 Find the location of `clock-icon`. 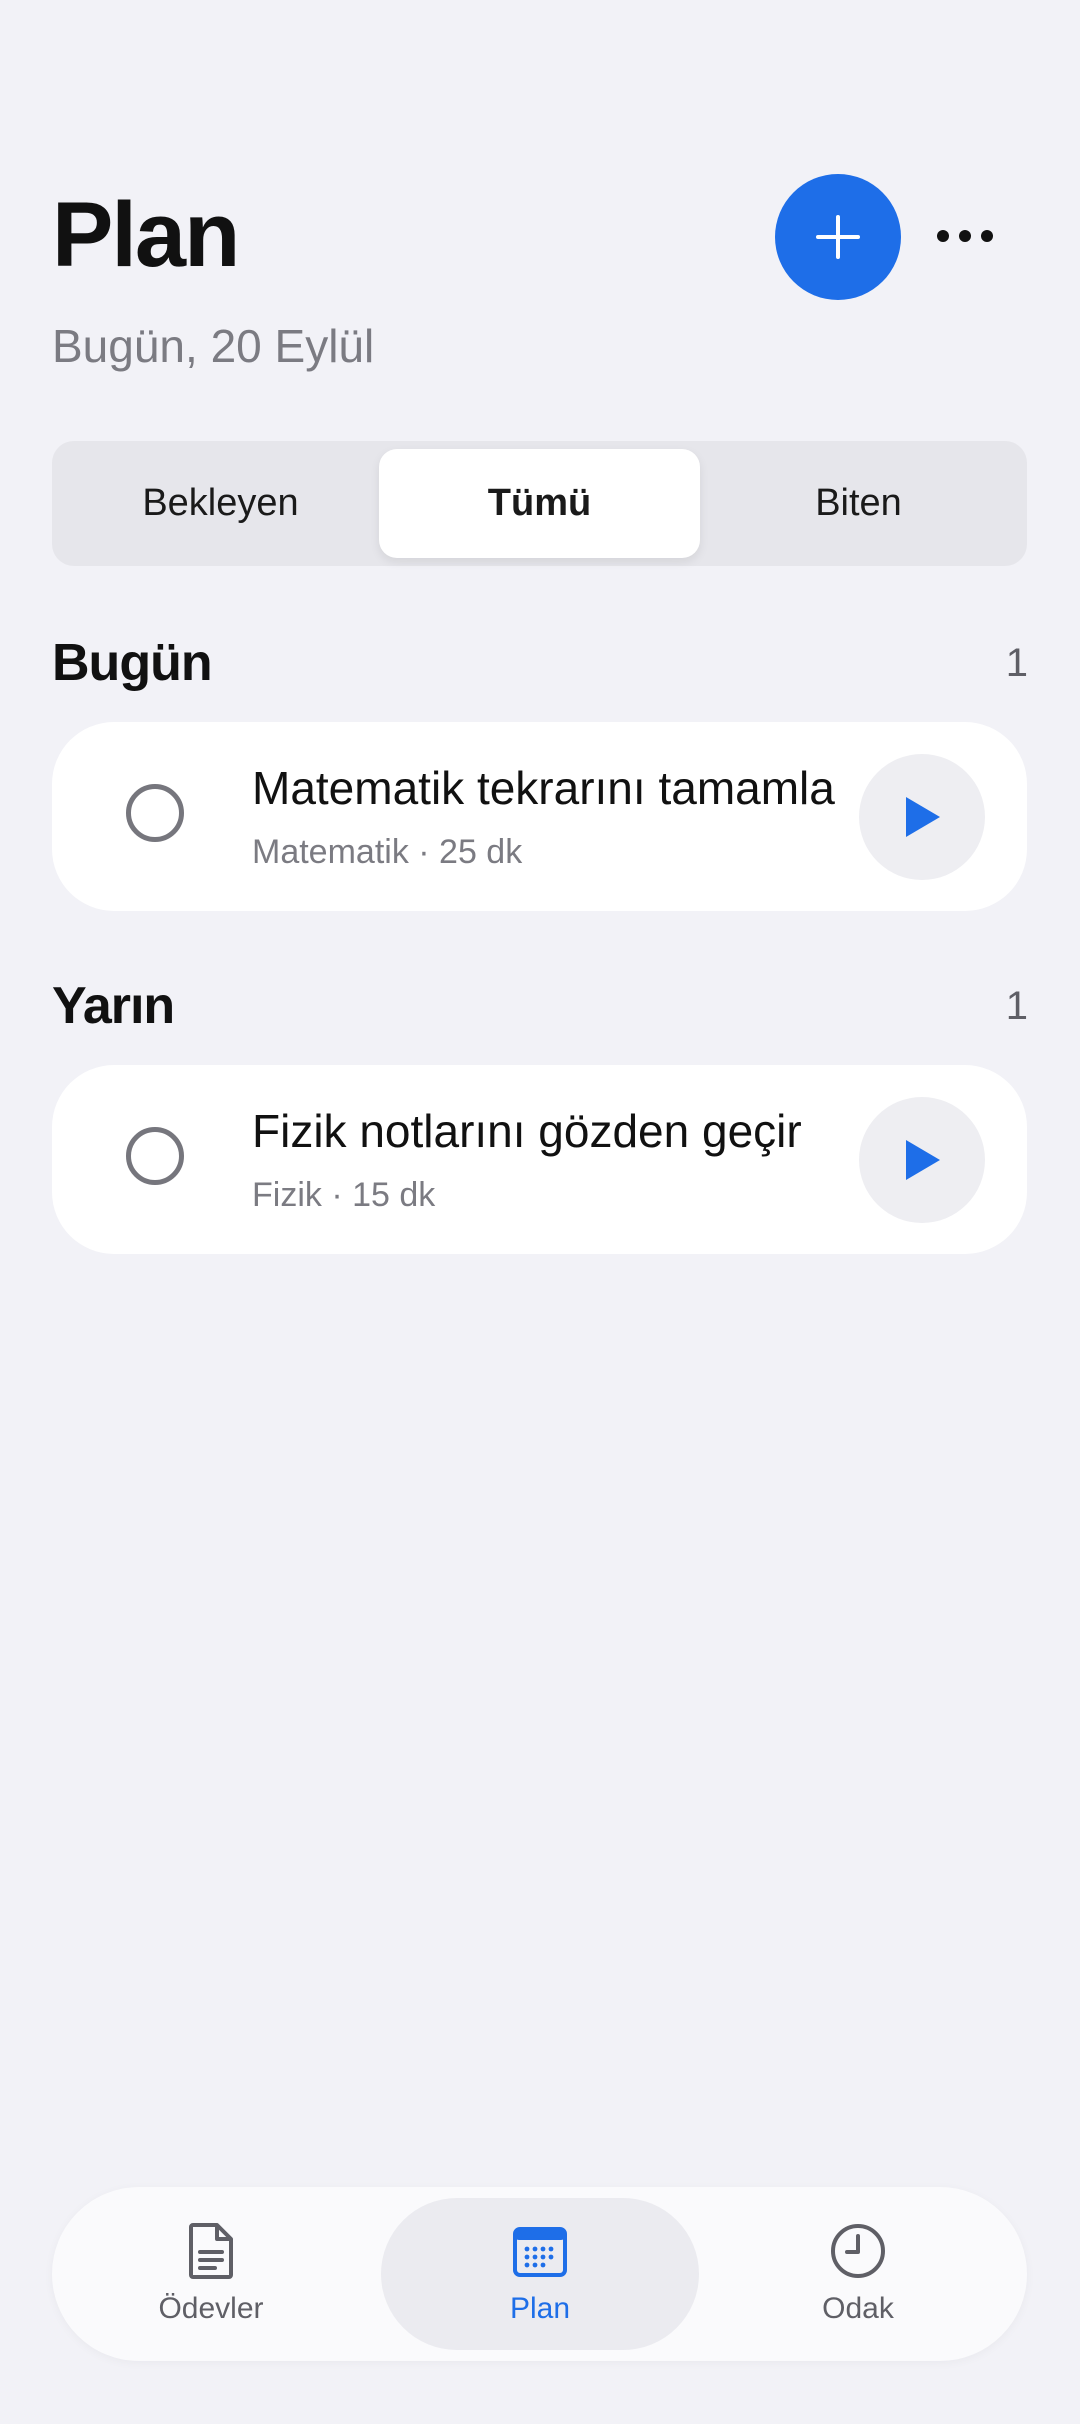

clock-icon is located at coordinates (858, 2251).